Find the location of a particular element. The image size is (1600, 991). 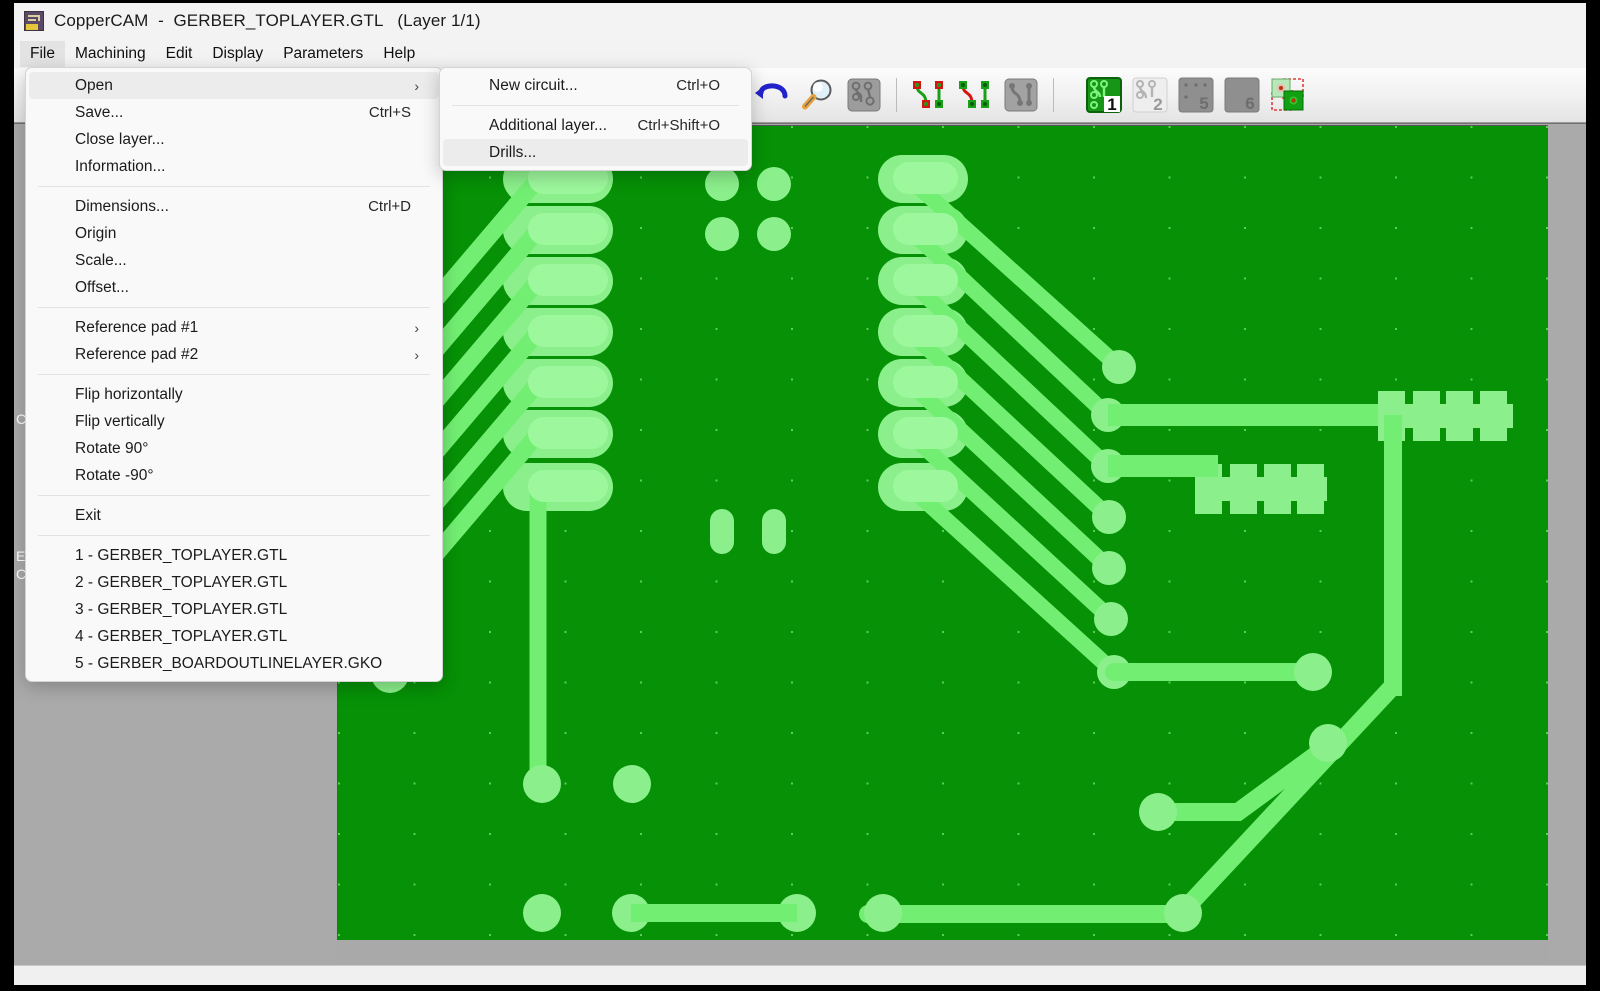

status-bar is located at coordinates (800, 975).